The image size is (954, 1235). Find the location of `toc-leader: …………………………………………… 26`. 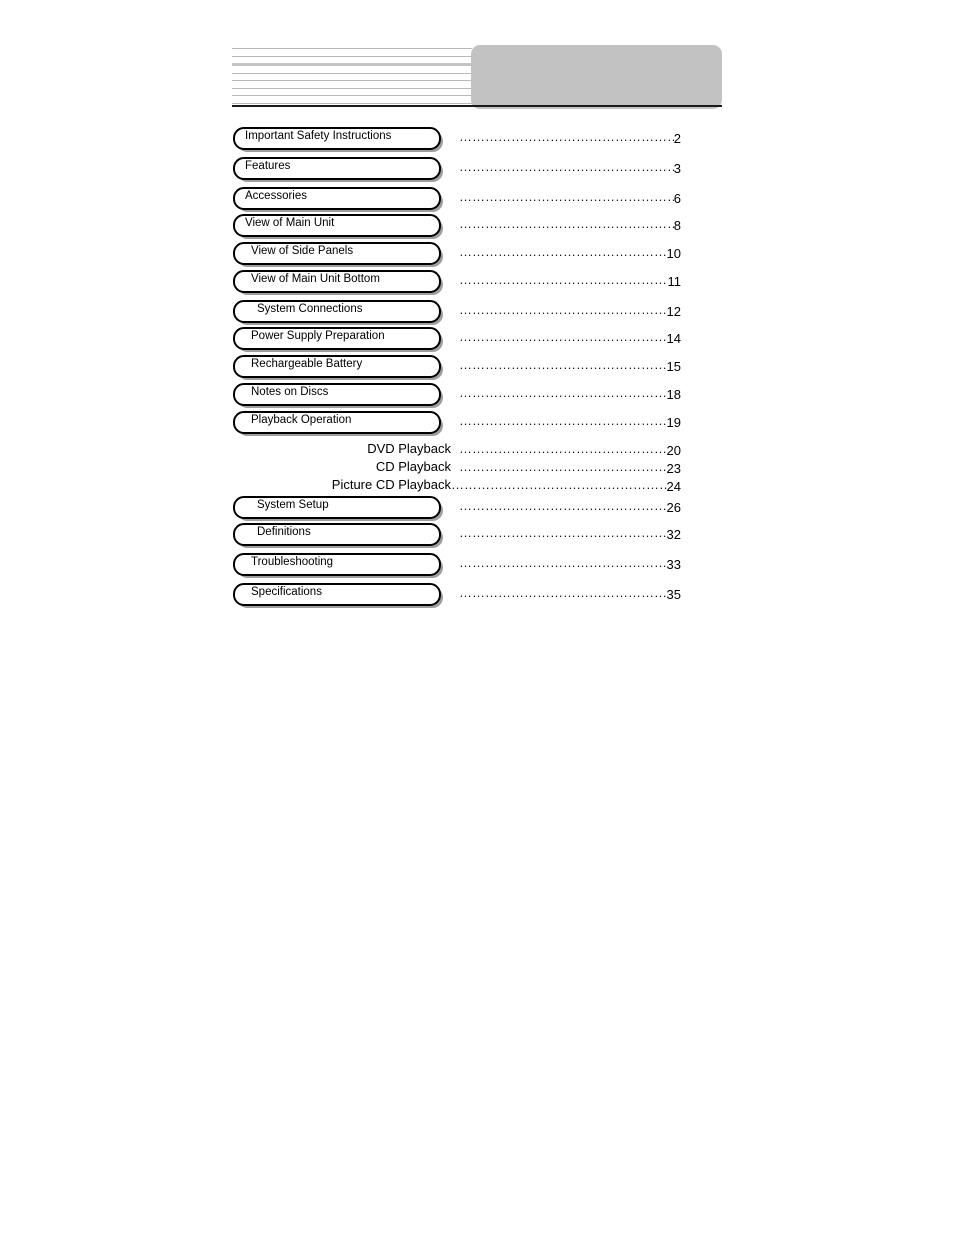

toc-leader: …………………………………………… 26 is located at coordinates (570, 507).